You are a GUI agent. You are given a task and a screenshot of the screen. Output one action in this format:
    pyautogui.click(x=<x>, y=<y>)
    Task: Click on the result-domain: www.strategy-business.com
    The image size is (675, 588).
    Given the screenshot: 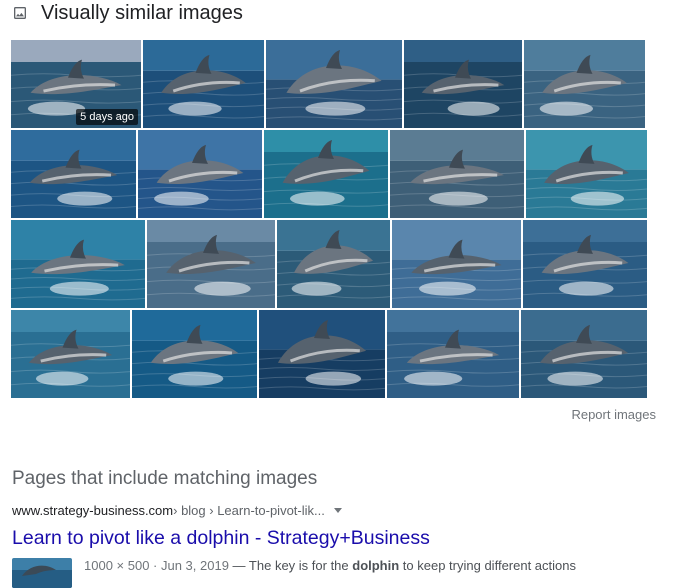 What is the action you would take?
    pyautogui.click(x=93, y=510)
    